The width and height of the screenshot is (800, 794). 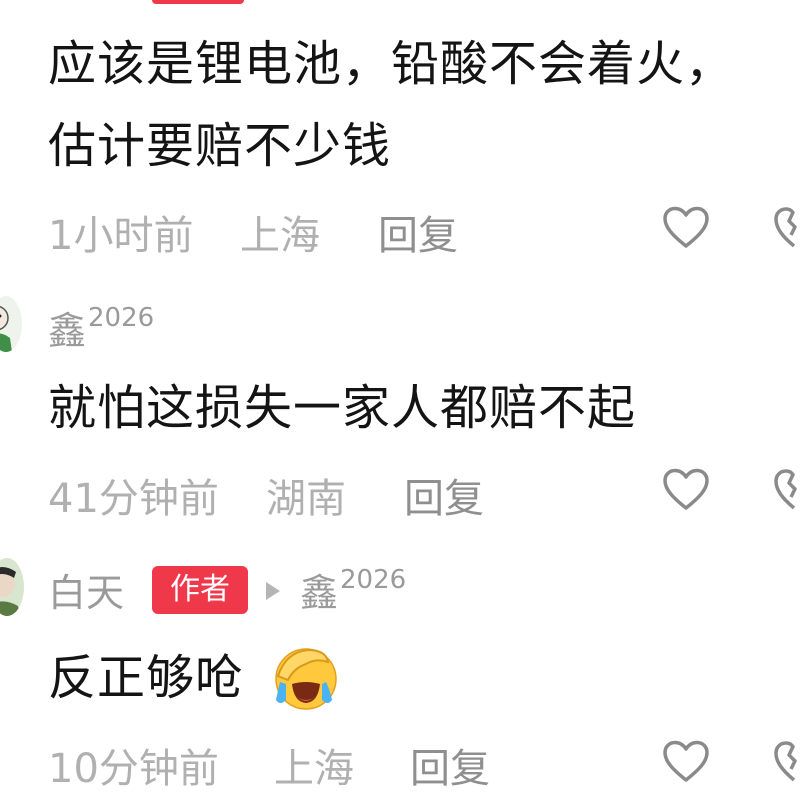 What do you see at coordinates (306, 499) in the screenshot?
I see `comment-location: 湖南` at bounding box center [306, 499].